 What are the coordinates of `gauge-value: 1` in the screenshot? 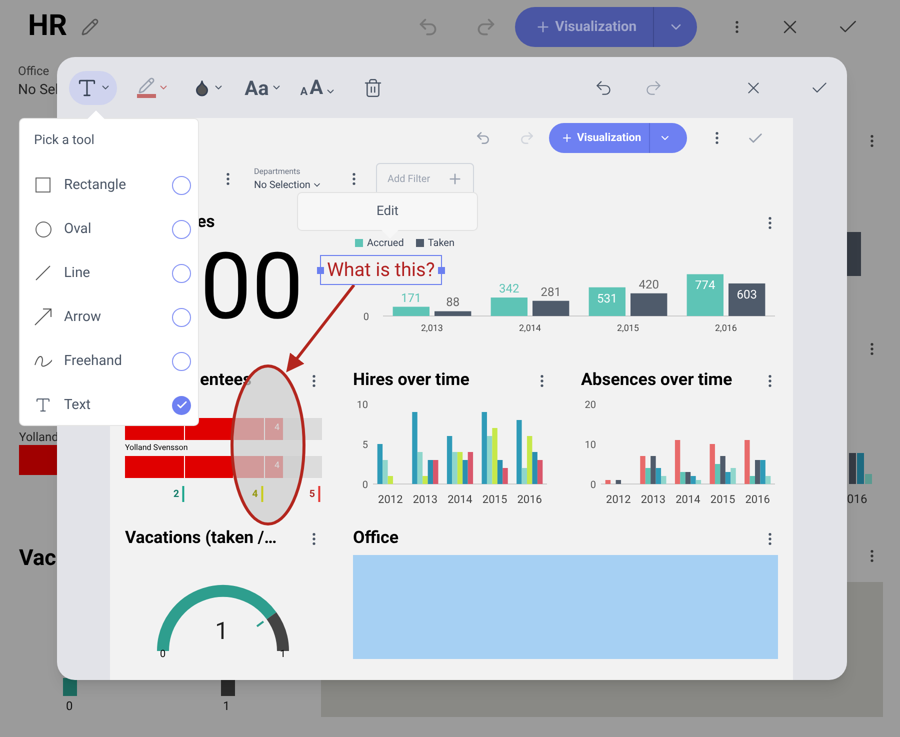 It's located at (221, 631).